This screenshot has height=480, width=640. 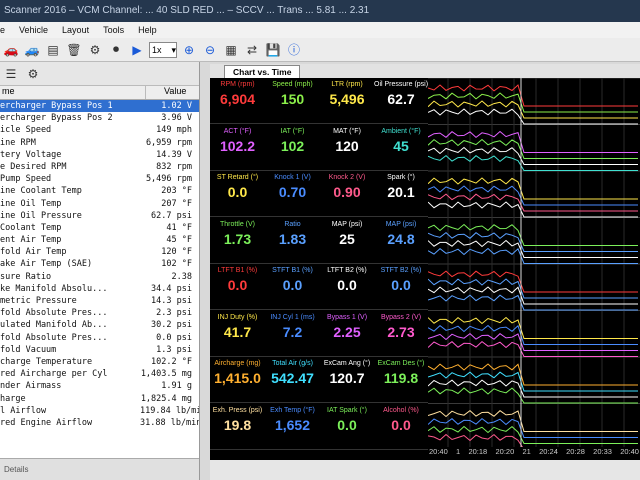 What do you see at coordinates (262, 71) in the screenshot?
I see `tab-chart-vs-time: Chart vs. Time` at bounding box center [262, 71].